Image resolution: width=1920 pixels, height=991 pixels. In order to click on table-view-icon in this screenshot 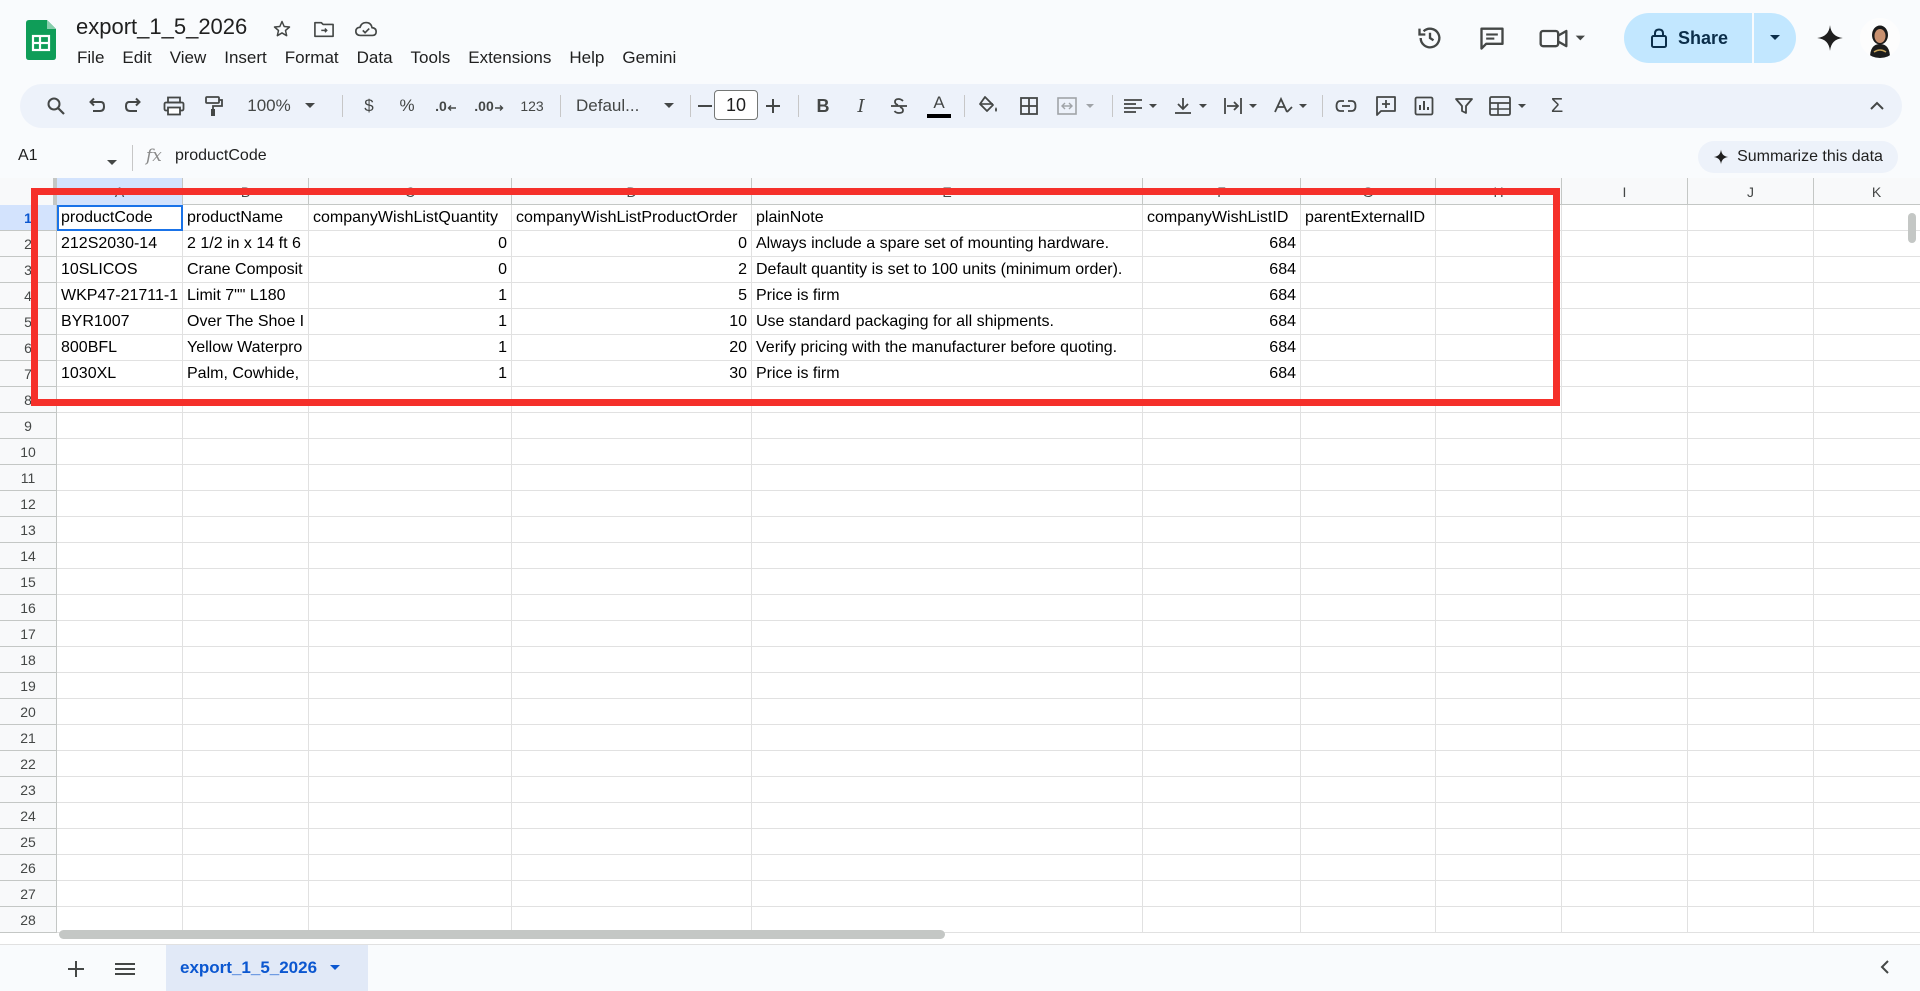, I will do `click(1510, 106)`.